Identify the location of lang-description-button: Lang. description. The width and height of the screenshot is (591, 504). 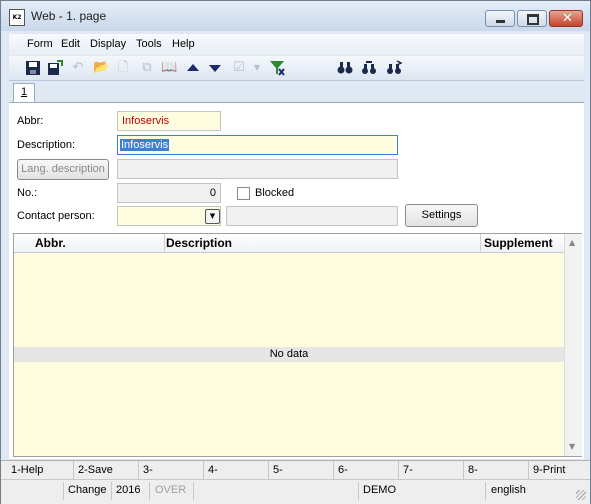
(63, 169).